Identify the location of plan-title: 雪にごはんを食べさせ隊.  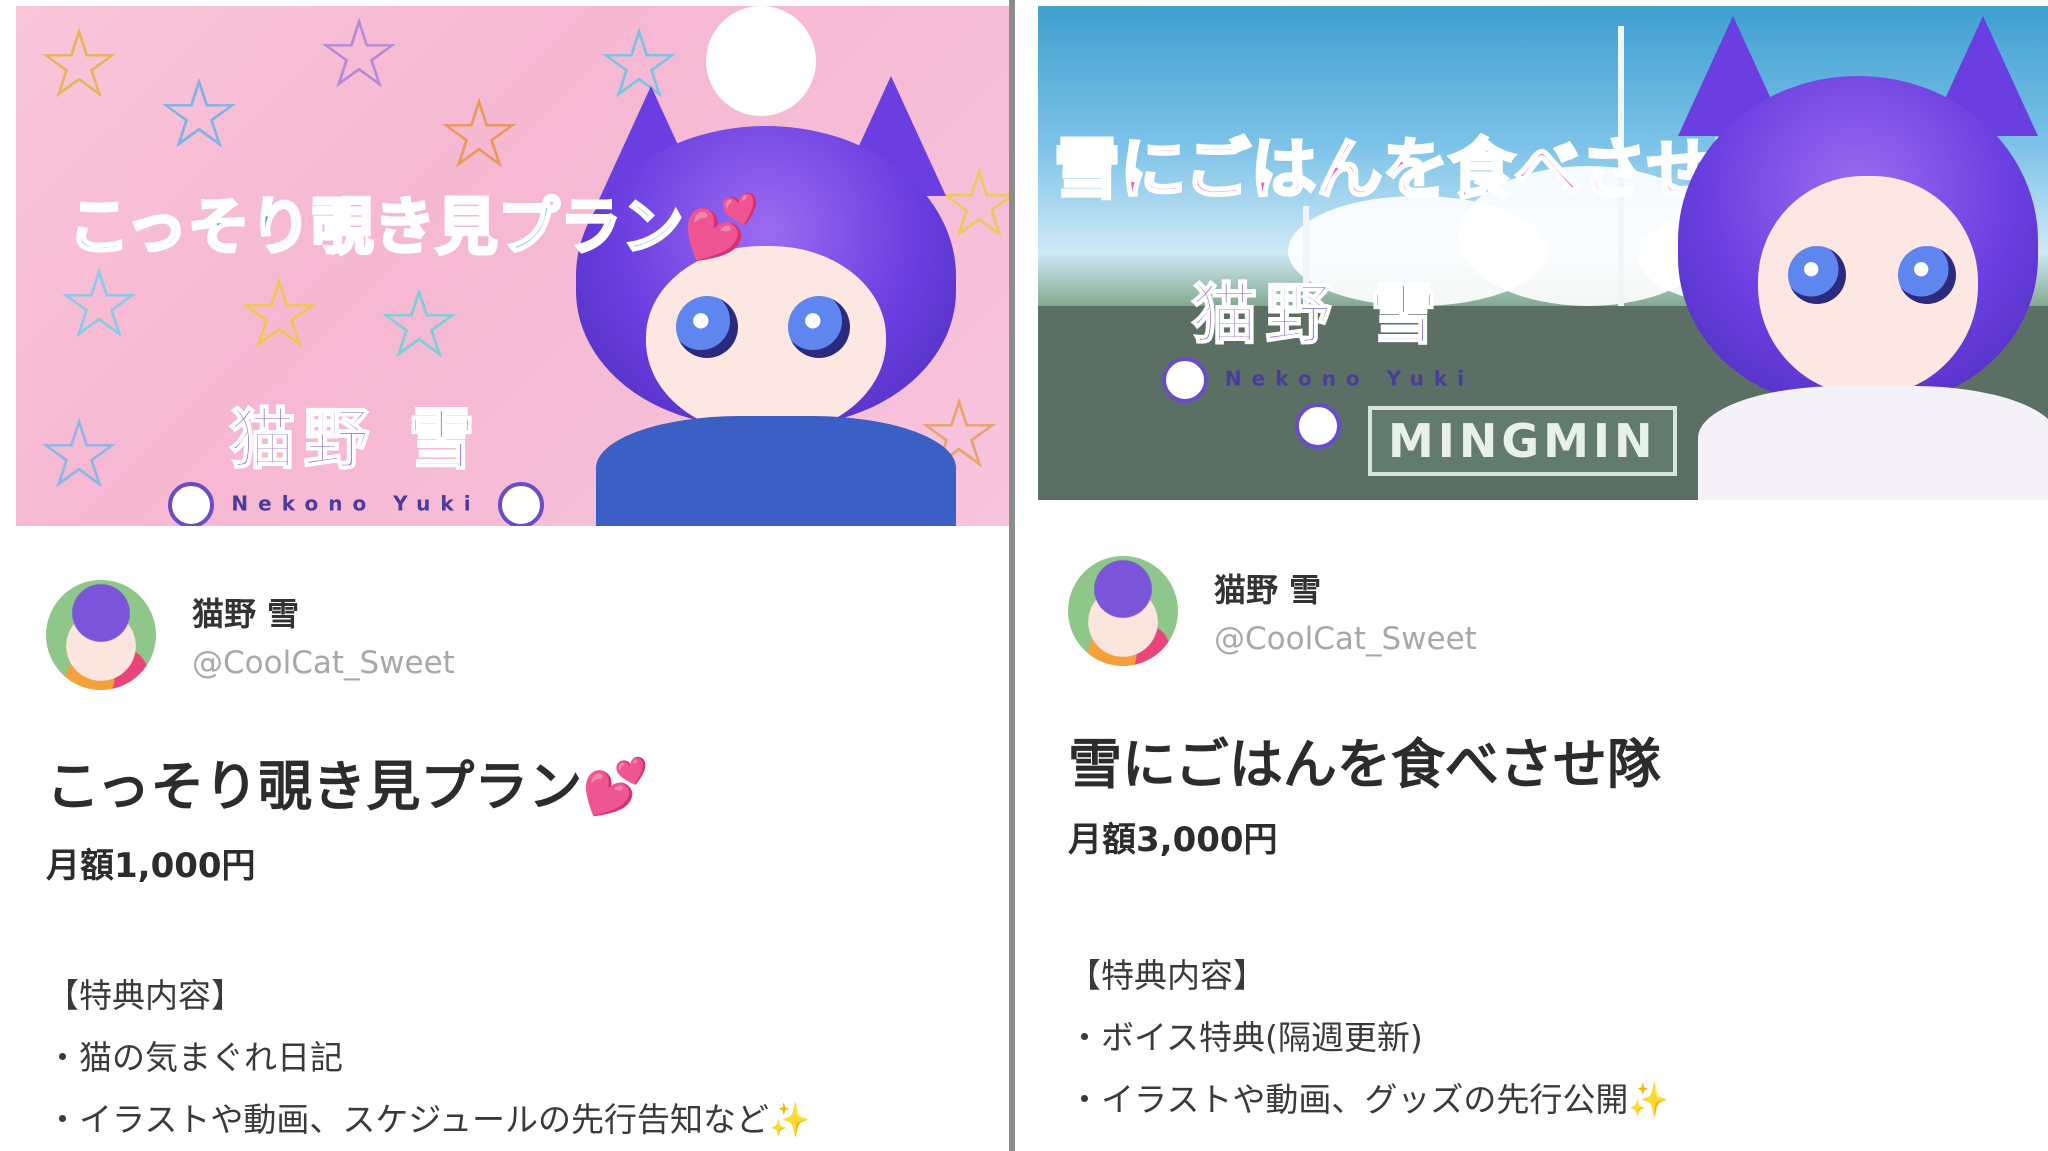
(1364, 764).